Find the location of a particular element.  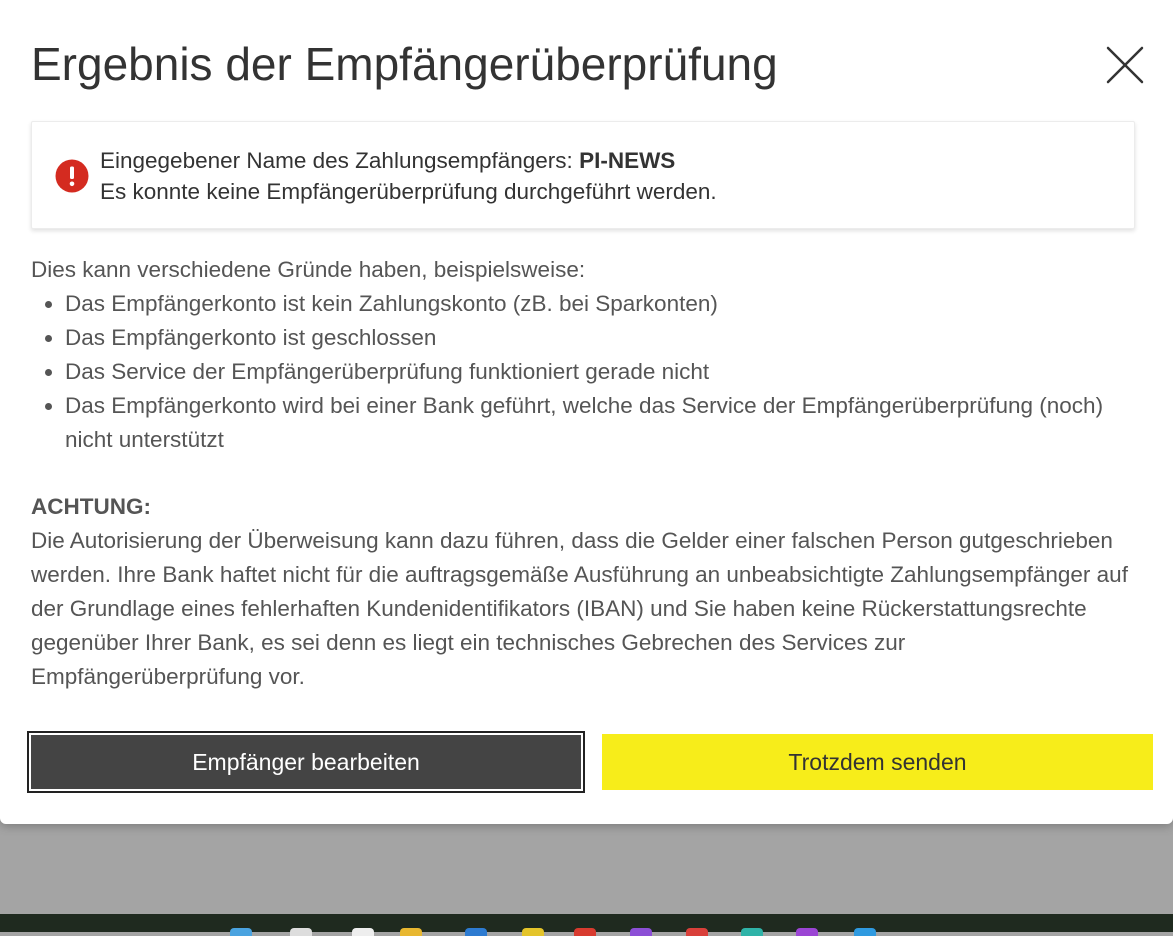

search-icon is located at coordinates (301, 932).